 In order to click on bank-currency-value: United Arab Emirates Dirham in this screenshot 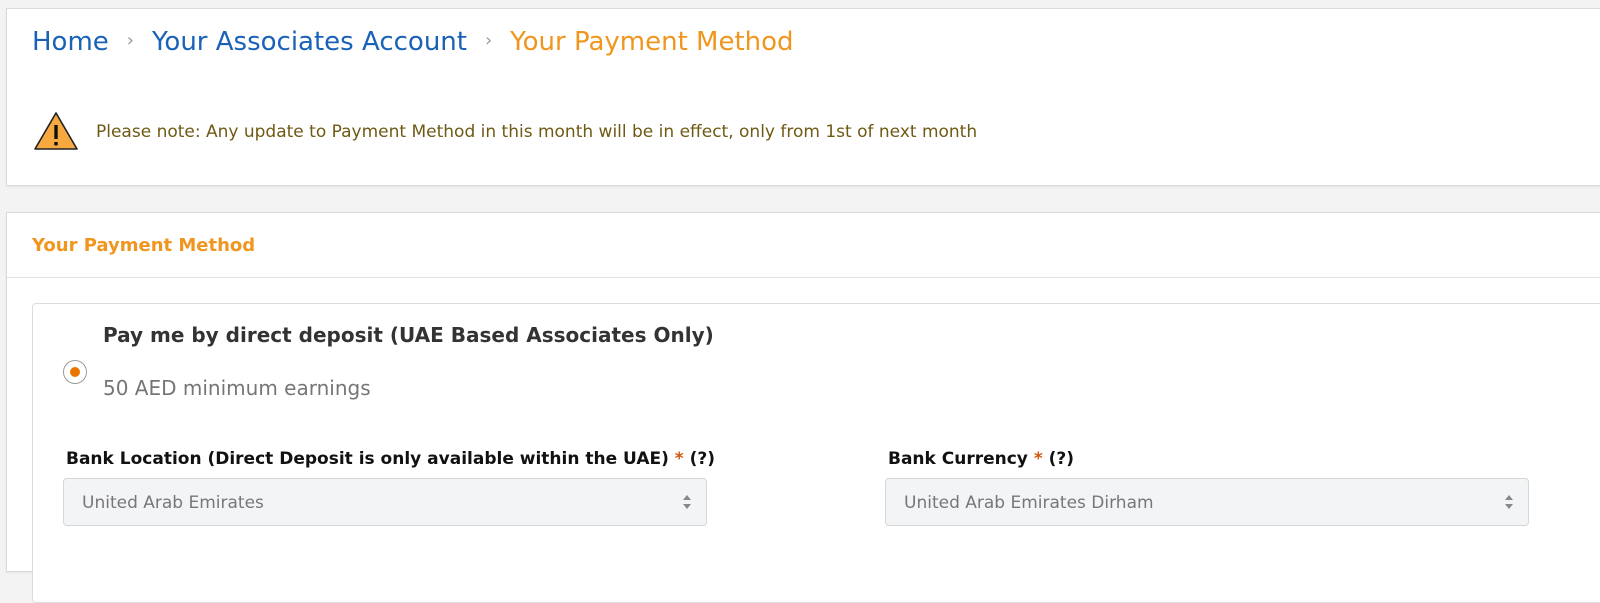, I will do `click(1029, 503)`.